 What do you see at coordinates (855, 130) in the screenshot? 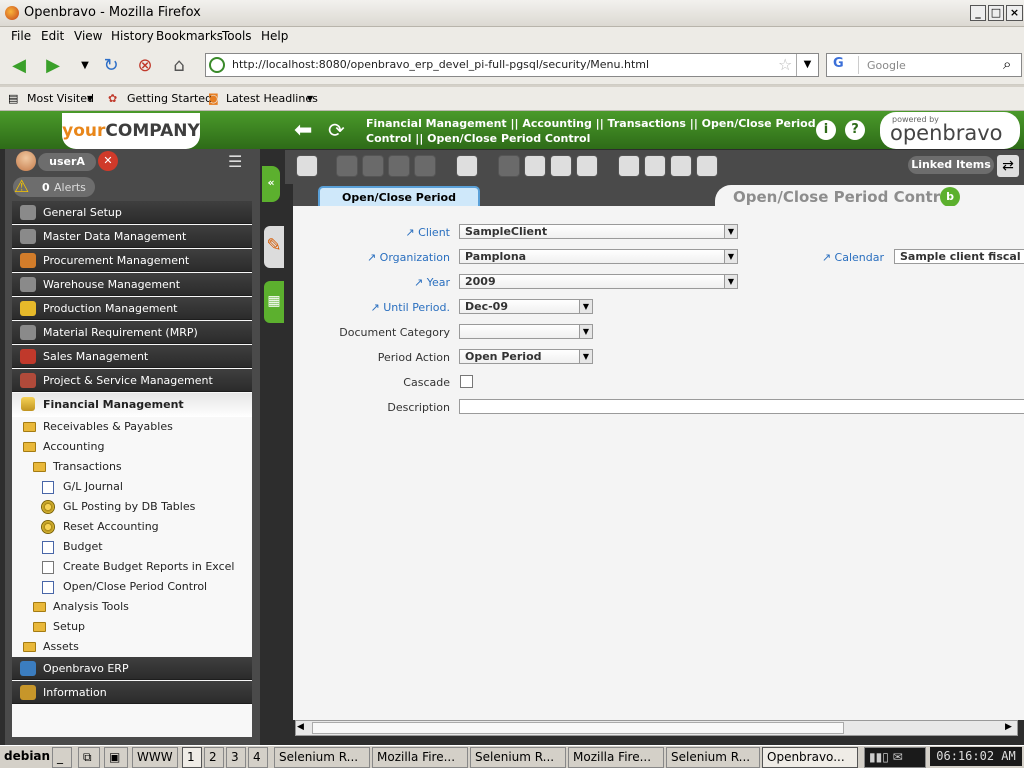
I see `help-icon: ?` at bounding box center [855, 130].